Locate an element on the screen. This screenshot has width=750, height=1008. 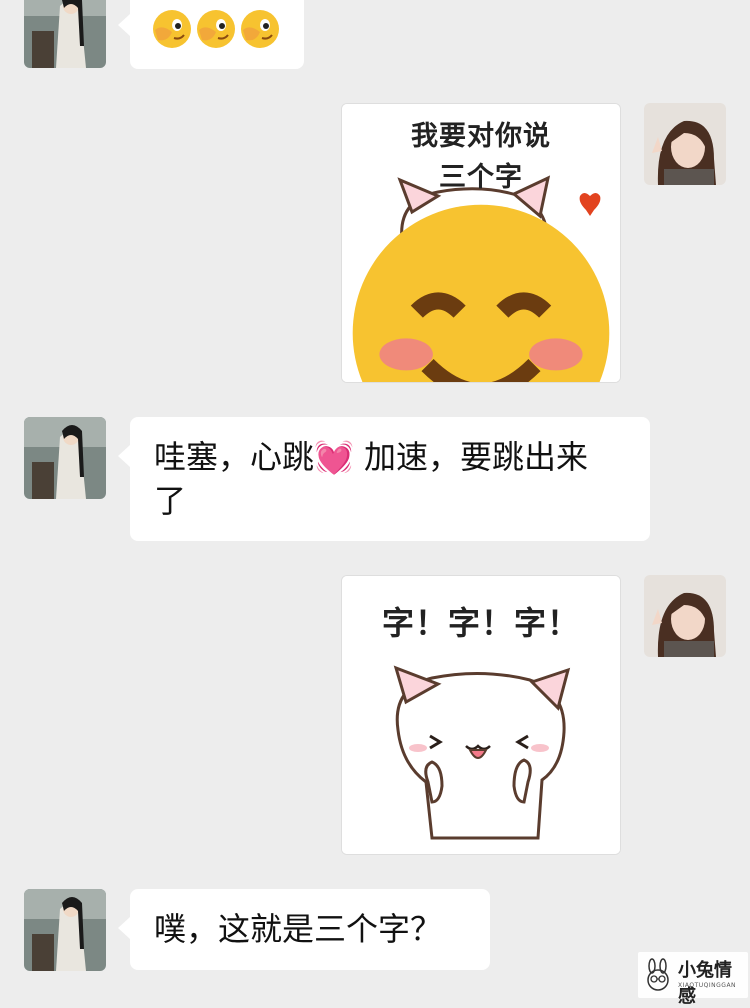
watermark-subtitle: XIAOTUQINGGAN is located at coordinates (707, 985).